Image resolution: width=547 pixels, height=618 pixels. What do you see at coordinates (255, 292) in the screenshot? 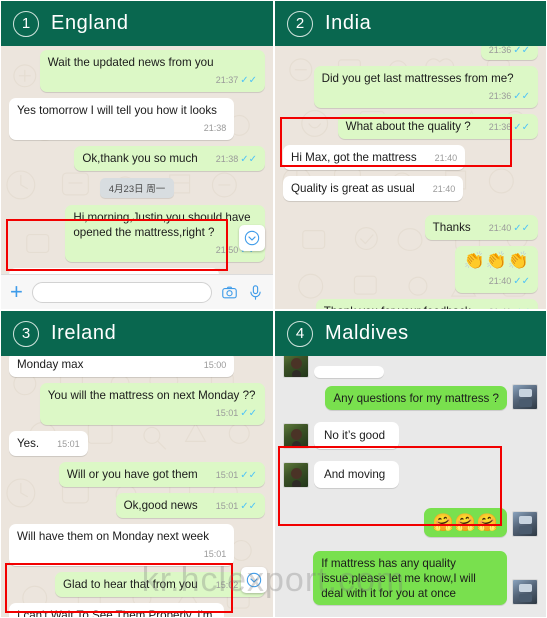
I see `microphone-icon` at bounding box center [255, 292].